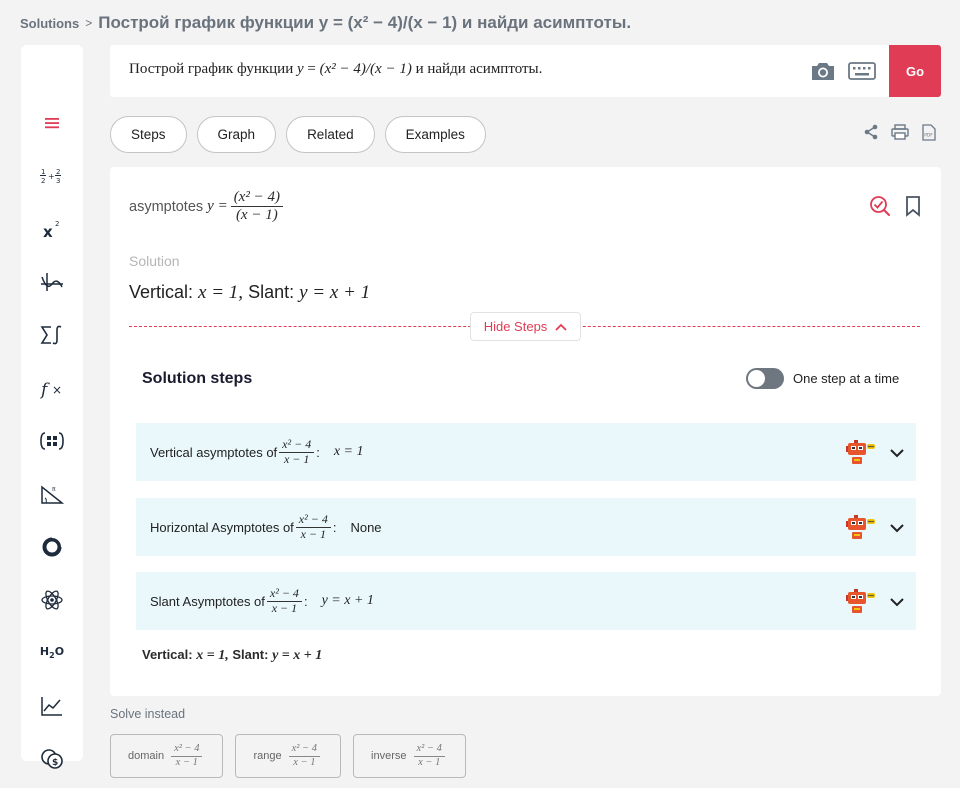 The height and width of the screenshot is (788, 960). What do you see at coordinates (59, 652) in the screenshot?
I see `chemistry-o-label: O` at bounding box center [59, 652].